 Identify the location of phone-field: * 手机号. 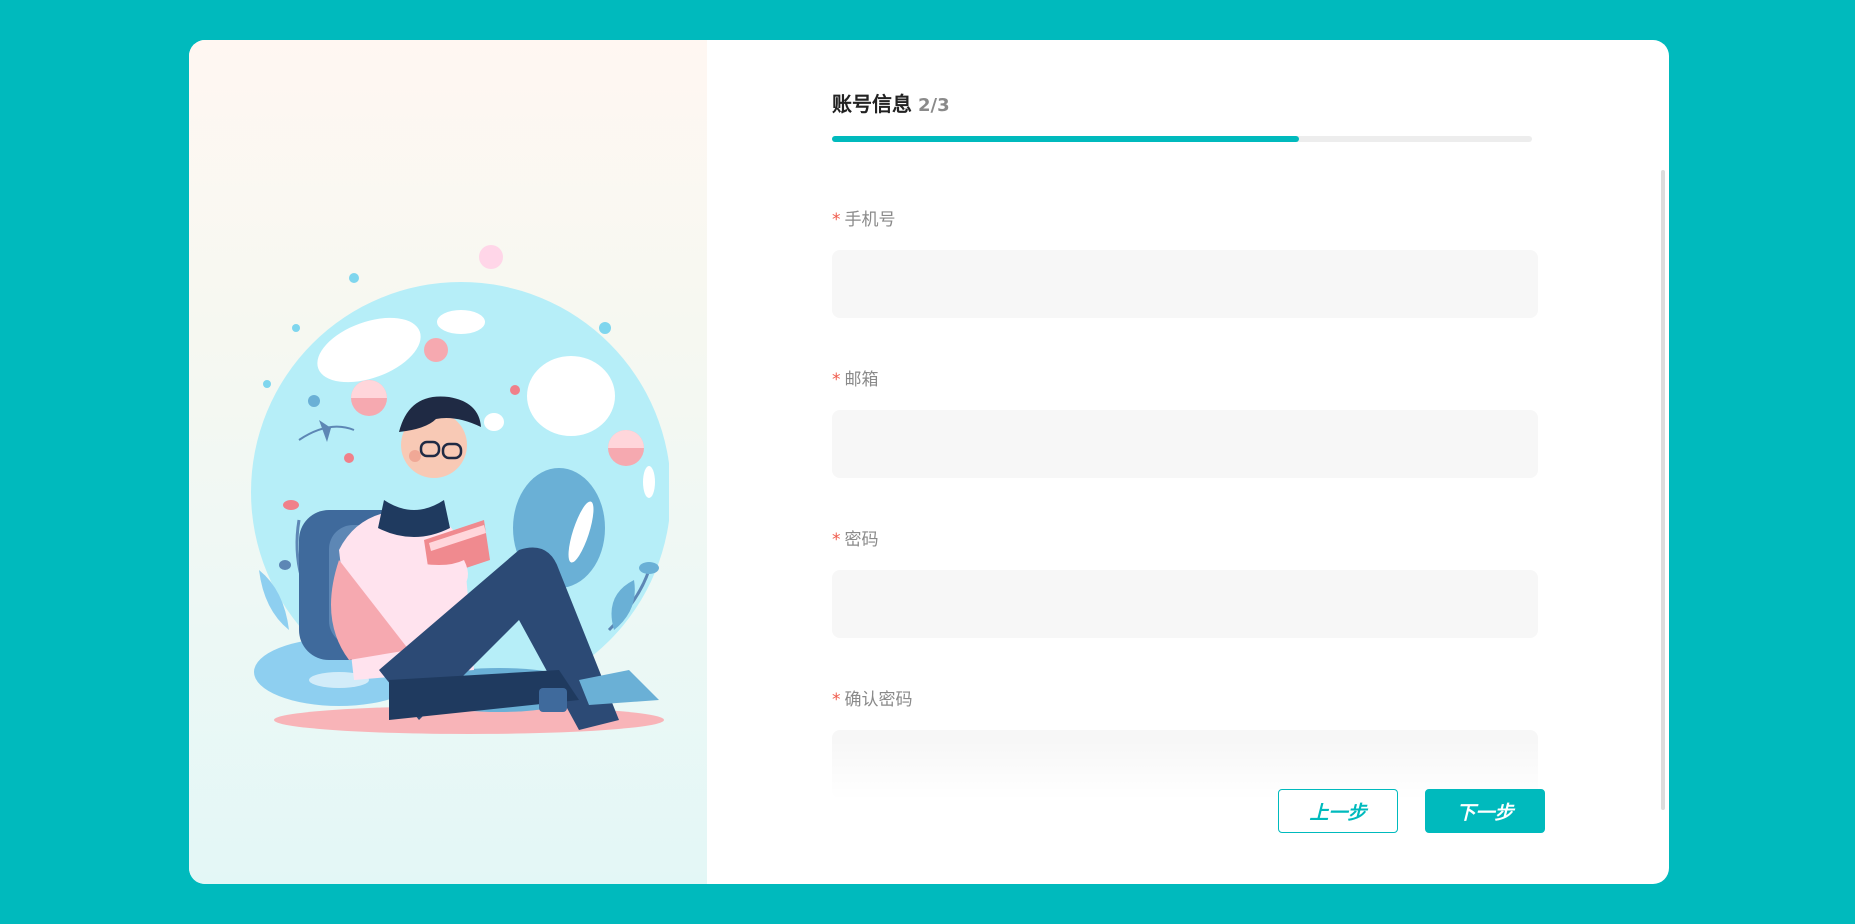
(1185, 263).